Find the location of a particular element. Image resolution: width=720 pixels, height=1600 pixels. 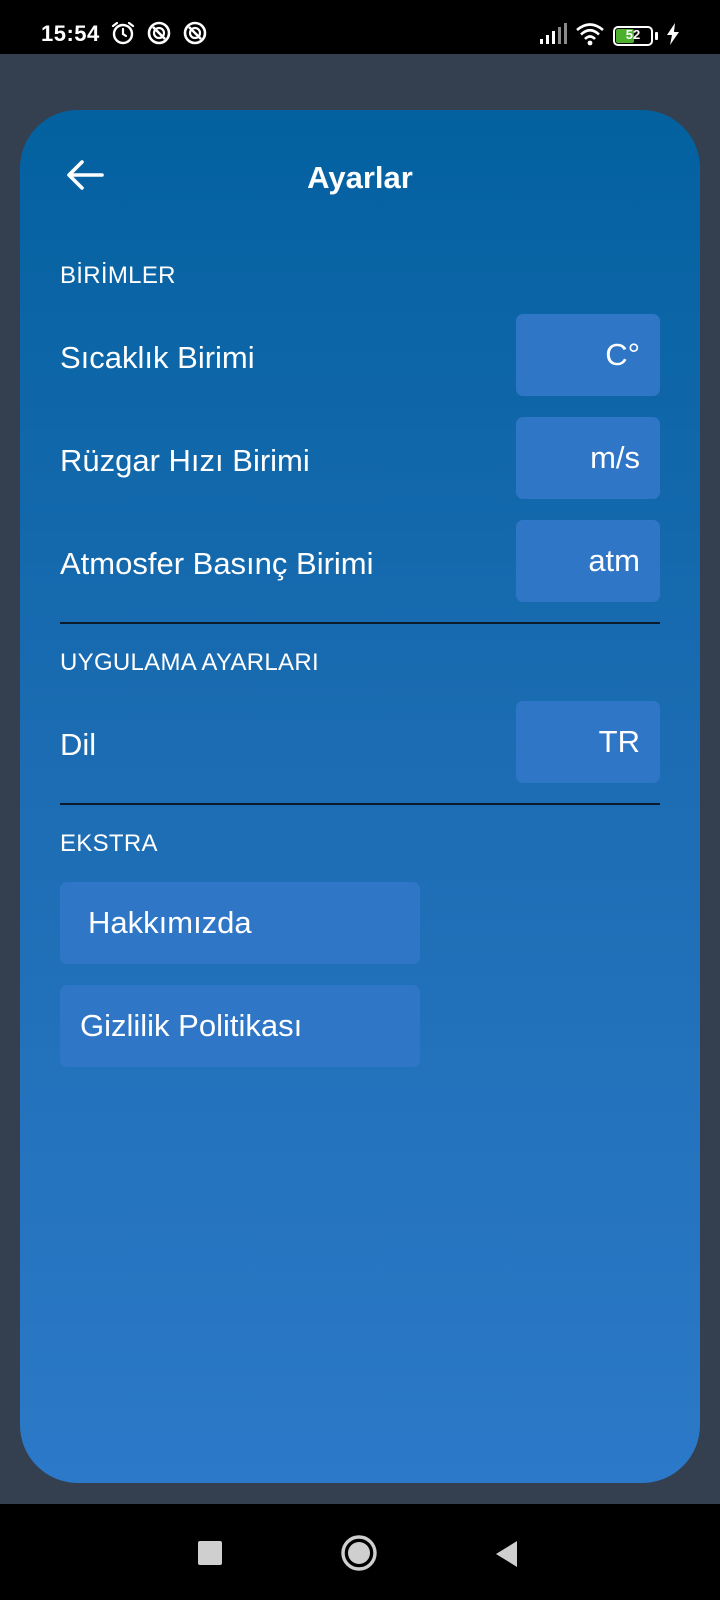

status-right-icons: 52 is located at coordinates (609, 36).